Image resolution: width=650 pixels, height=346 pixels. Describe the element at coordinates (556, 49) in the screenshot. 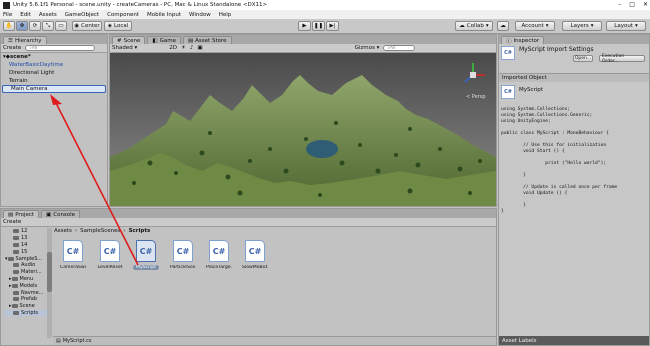

I see `inspector-title: MyScript Import Settings` at that location.